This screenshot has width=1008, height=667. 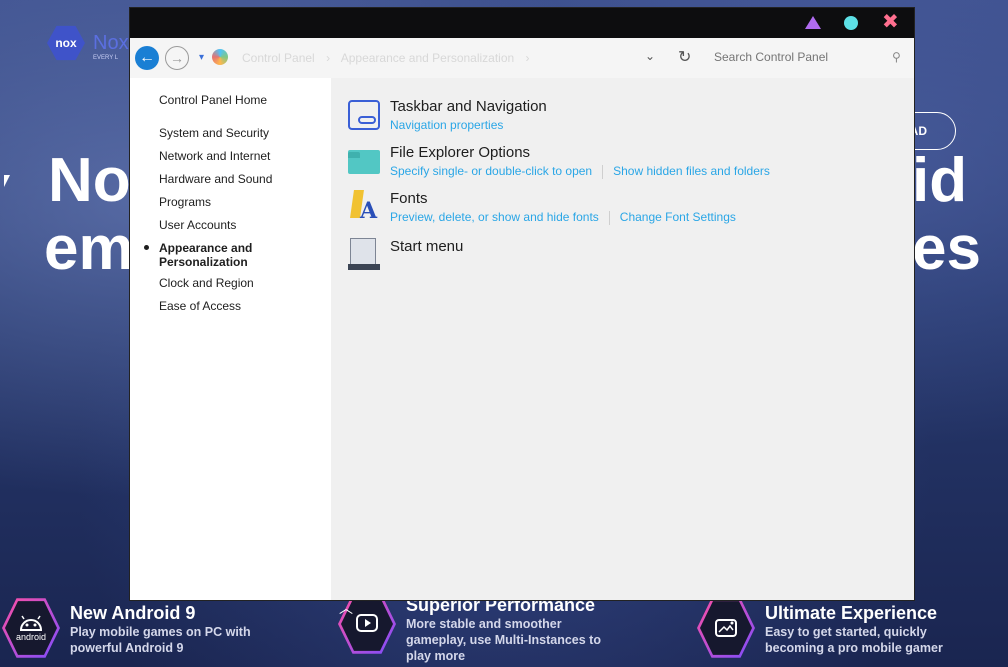 What do you see at coordinates (89, 248) in the screenshot?
I see `headline-left-line2: em` at bounding box center [89, 248].